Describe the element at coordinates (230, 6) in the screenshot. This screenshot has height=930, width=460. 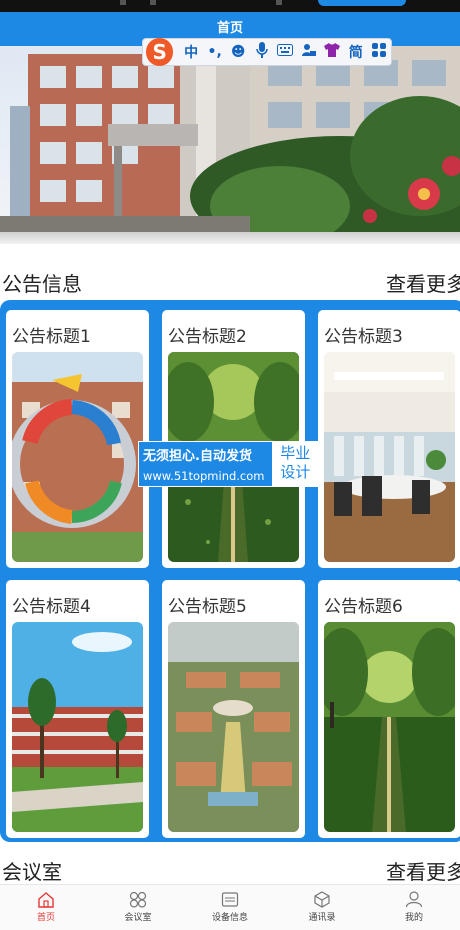
I see `status-bar` at that location.